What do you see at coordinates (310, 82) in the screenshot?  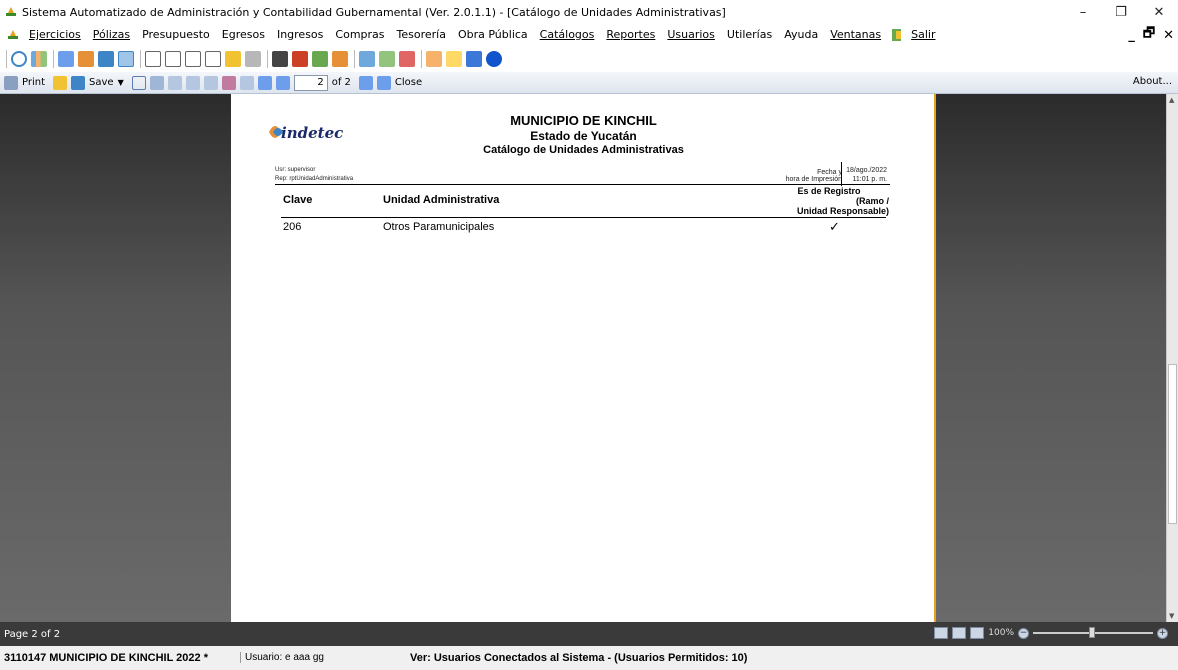 I see `page-number-input: 2` at bounding box center [310, 82].